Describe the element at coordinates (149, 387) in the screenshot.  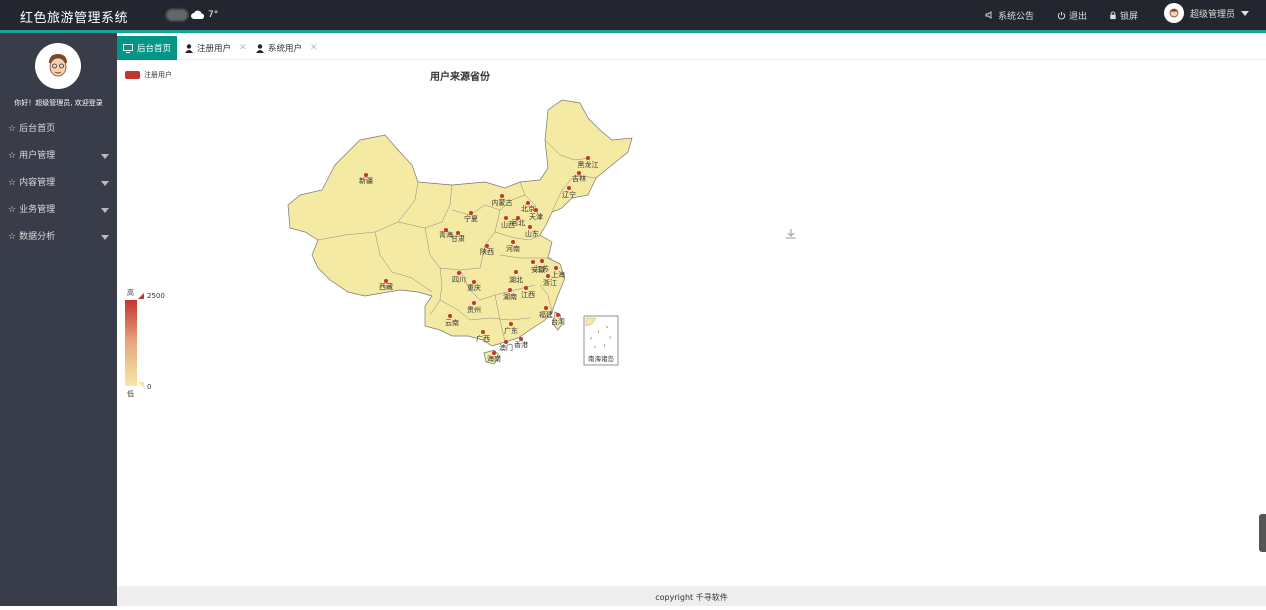
I see `visual-map-min: 0` at that location.